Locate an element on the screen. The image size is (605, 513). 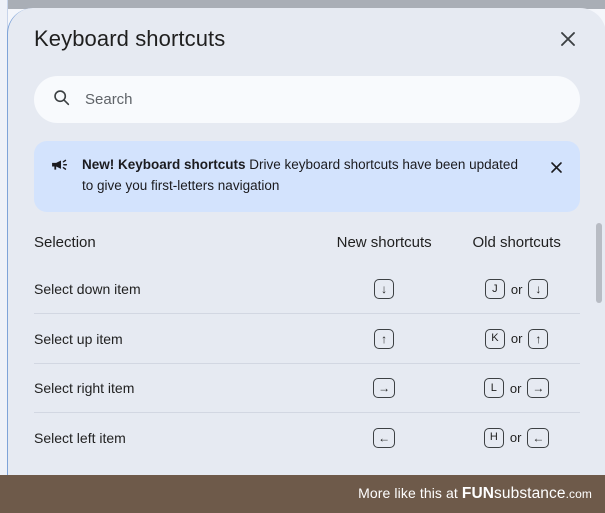
new-shortcut-cell: → is located at coordinates (384, 387).